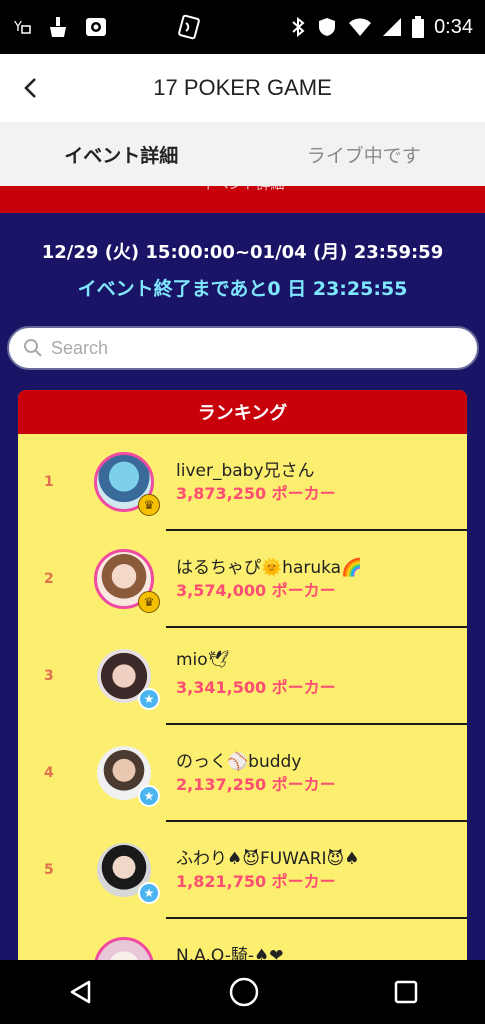 The image size is (485, 1024). Describe the element at coordinates (256, 687) in the screenshot. I see `user-score: 3,341,500 ポーカー` at that location.